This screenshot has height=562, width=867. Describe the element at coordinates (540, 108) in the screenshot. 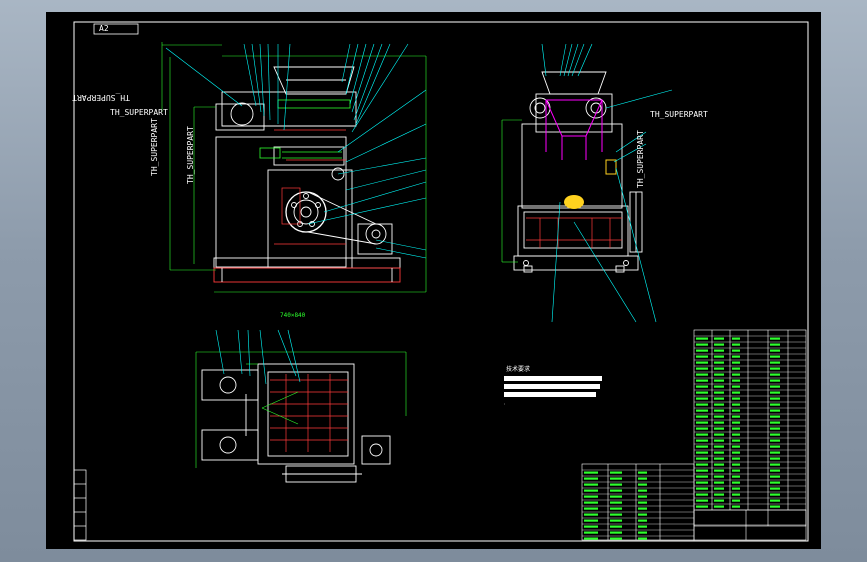

I see `side-motor-left` at that location.